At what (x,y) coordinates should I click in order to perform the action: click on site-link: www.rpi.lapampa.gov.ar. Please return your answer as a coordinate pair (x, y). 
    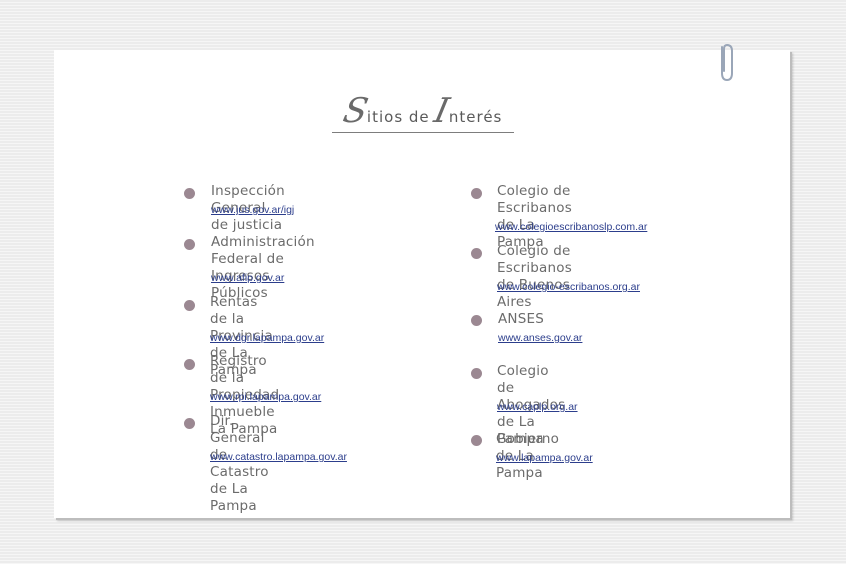
    Looking at the image, I should click on (265, 397).